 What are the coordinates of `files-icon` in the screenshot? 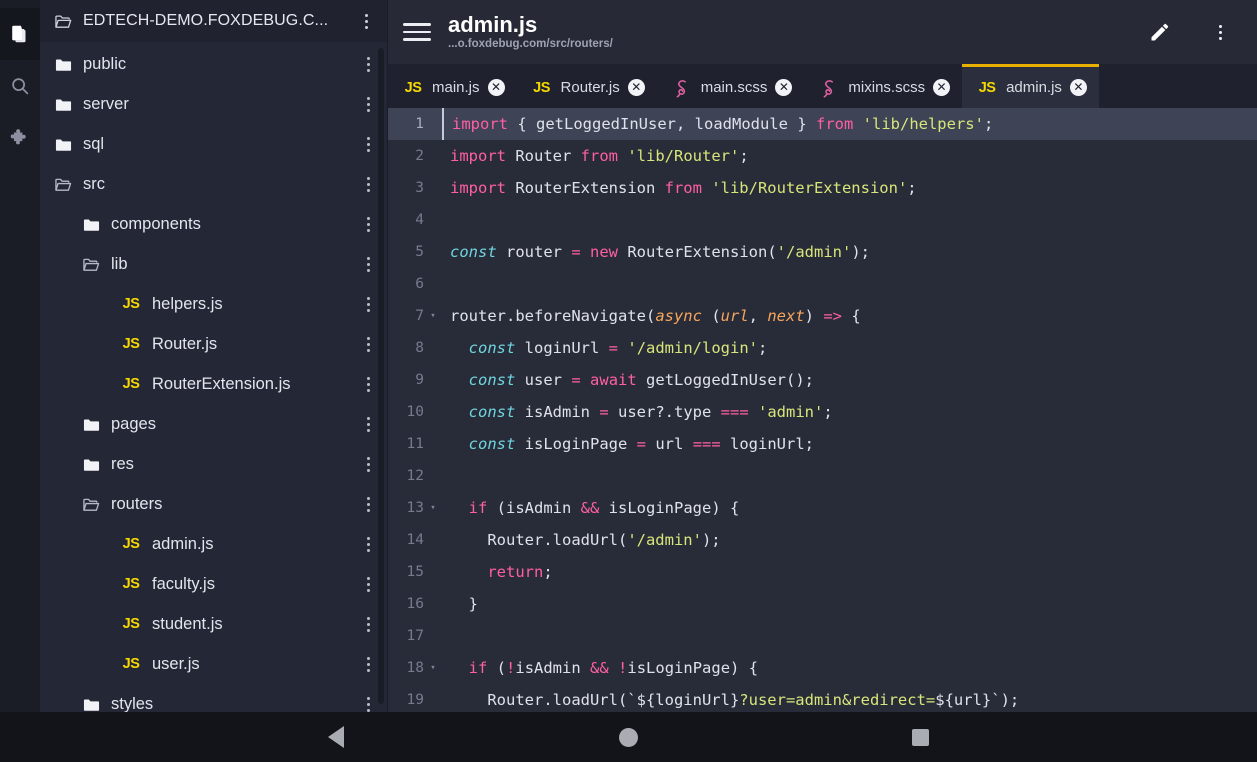 It's located at (20, 34).